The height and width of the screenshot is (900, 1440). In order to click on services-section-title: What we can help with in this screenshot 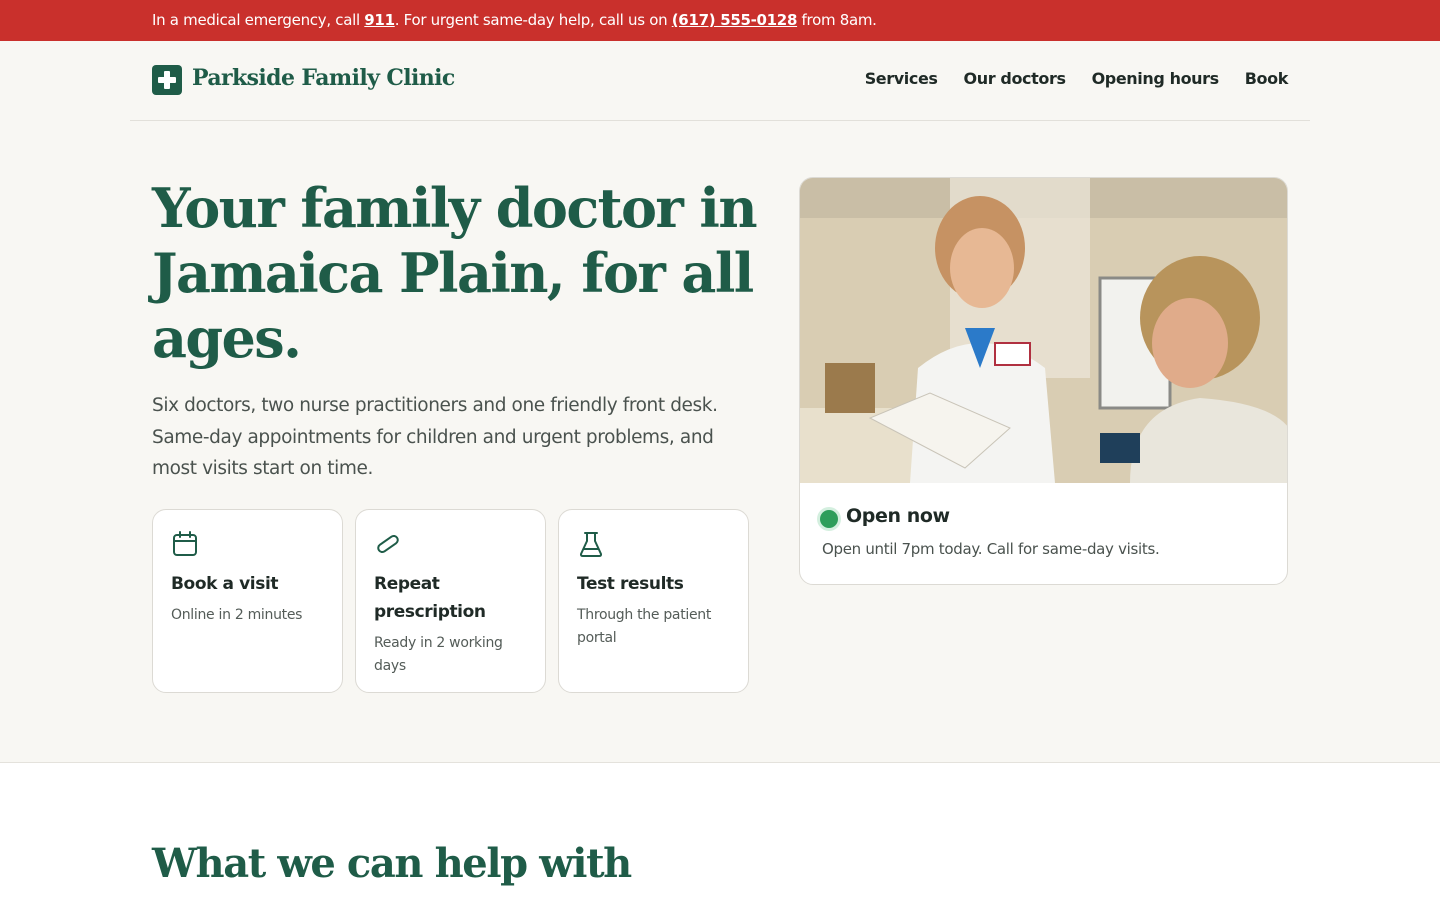, I will do `click(392, 863)`.